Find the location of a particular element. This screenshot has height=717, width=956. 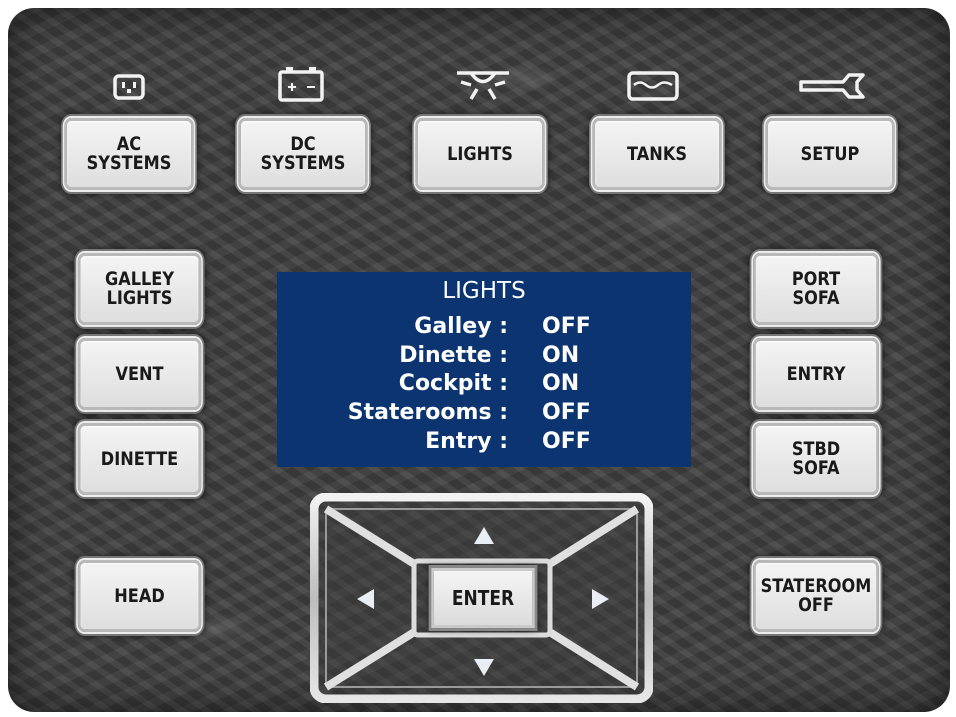

display-row: Dinette : ON is located at coordinates (484, 355).